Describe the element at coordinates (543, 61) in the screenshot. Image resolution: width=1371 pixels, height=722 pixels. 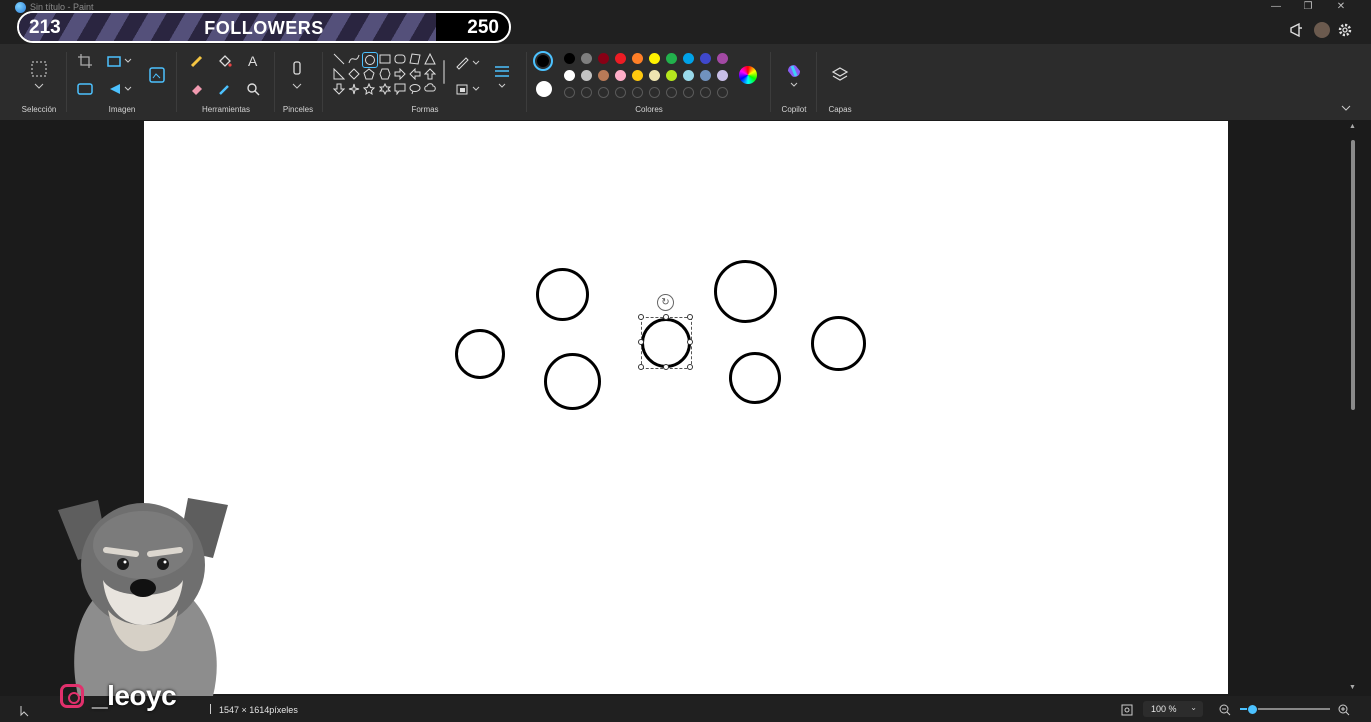
I see `primary-color-button` at that location.